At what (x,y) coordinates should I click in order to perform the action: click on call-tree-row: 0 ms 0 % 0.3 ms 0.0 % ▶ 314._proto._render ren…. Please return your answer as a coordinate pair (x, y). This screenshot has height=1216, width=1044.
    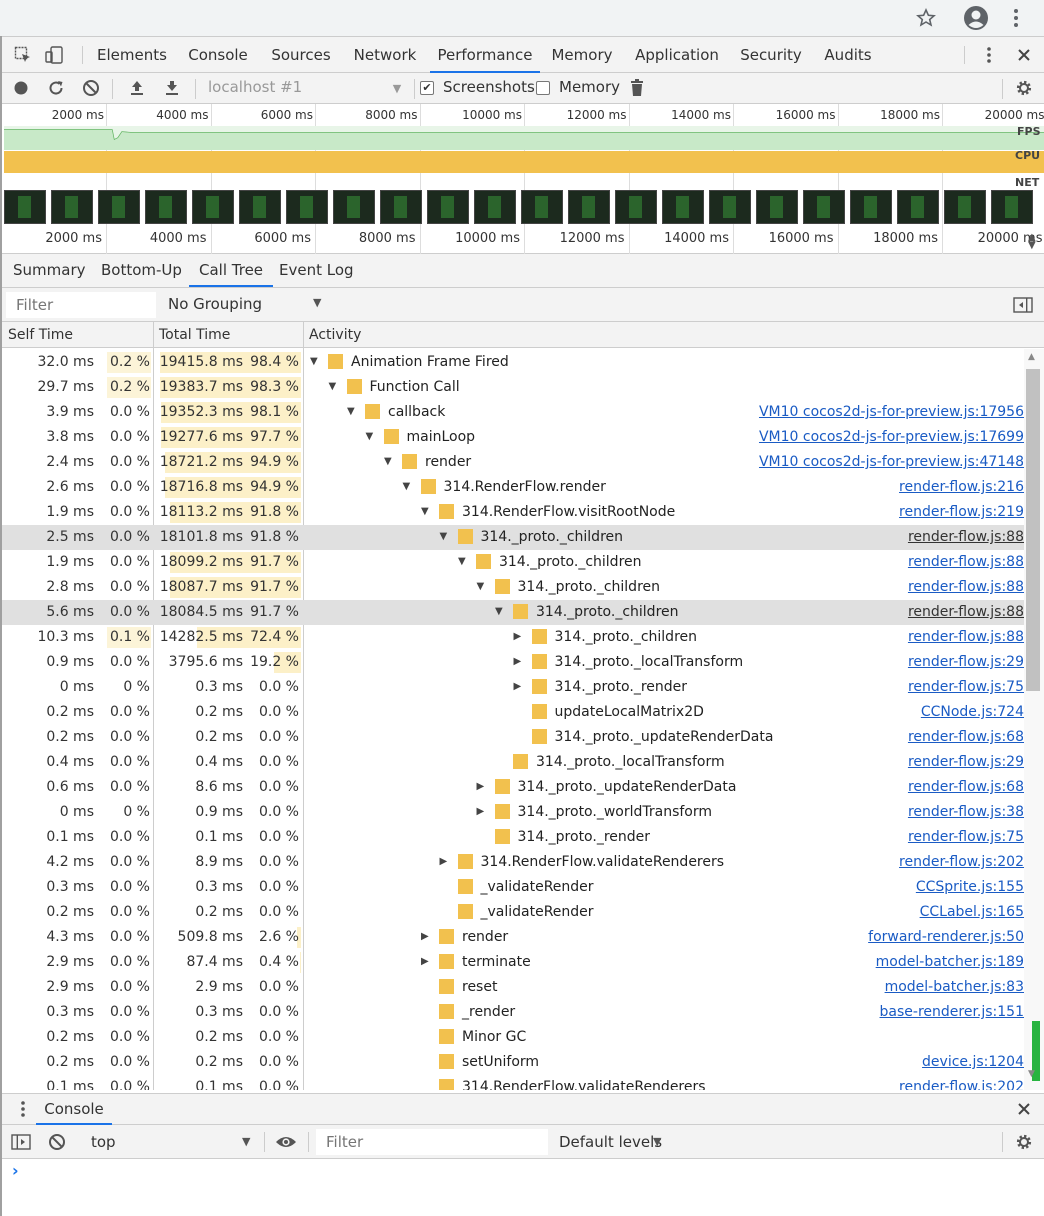
    Looking at the image, I should click on (513, 687).